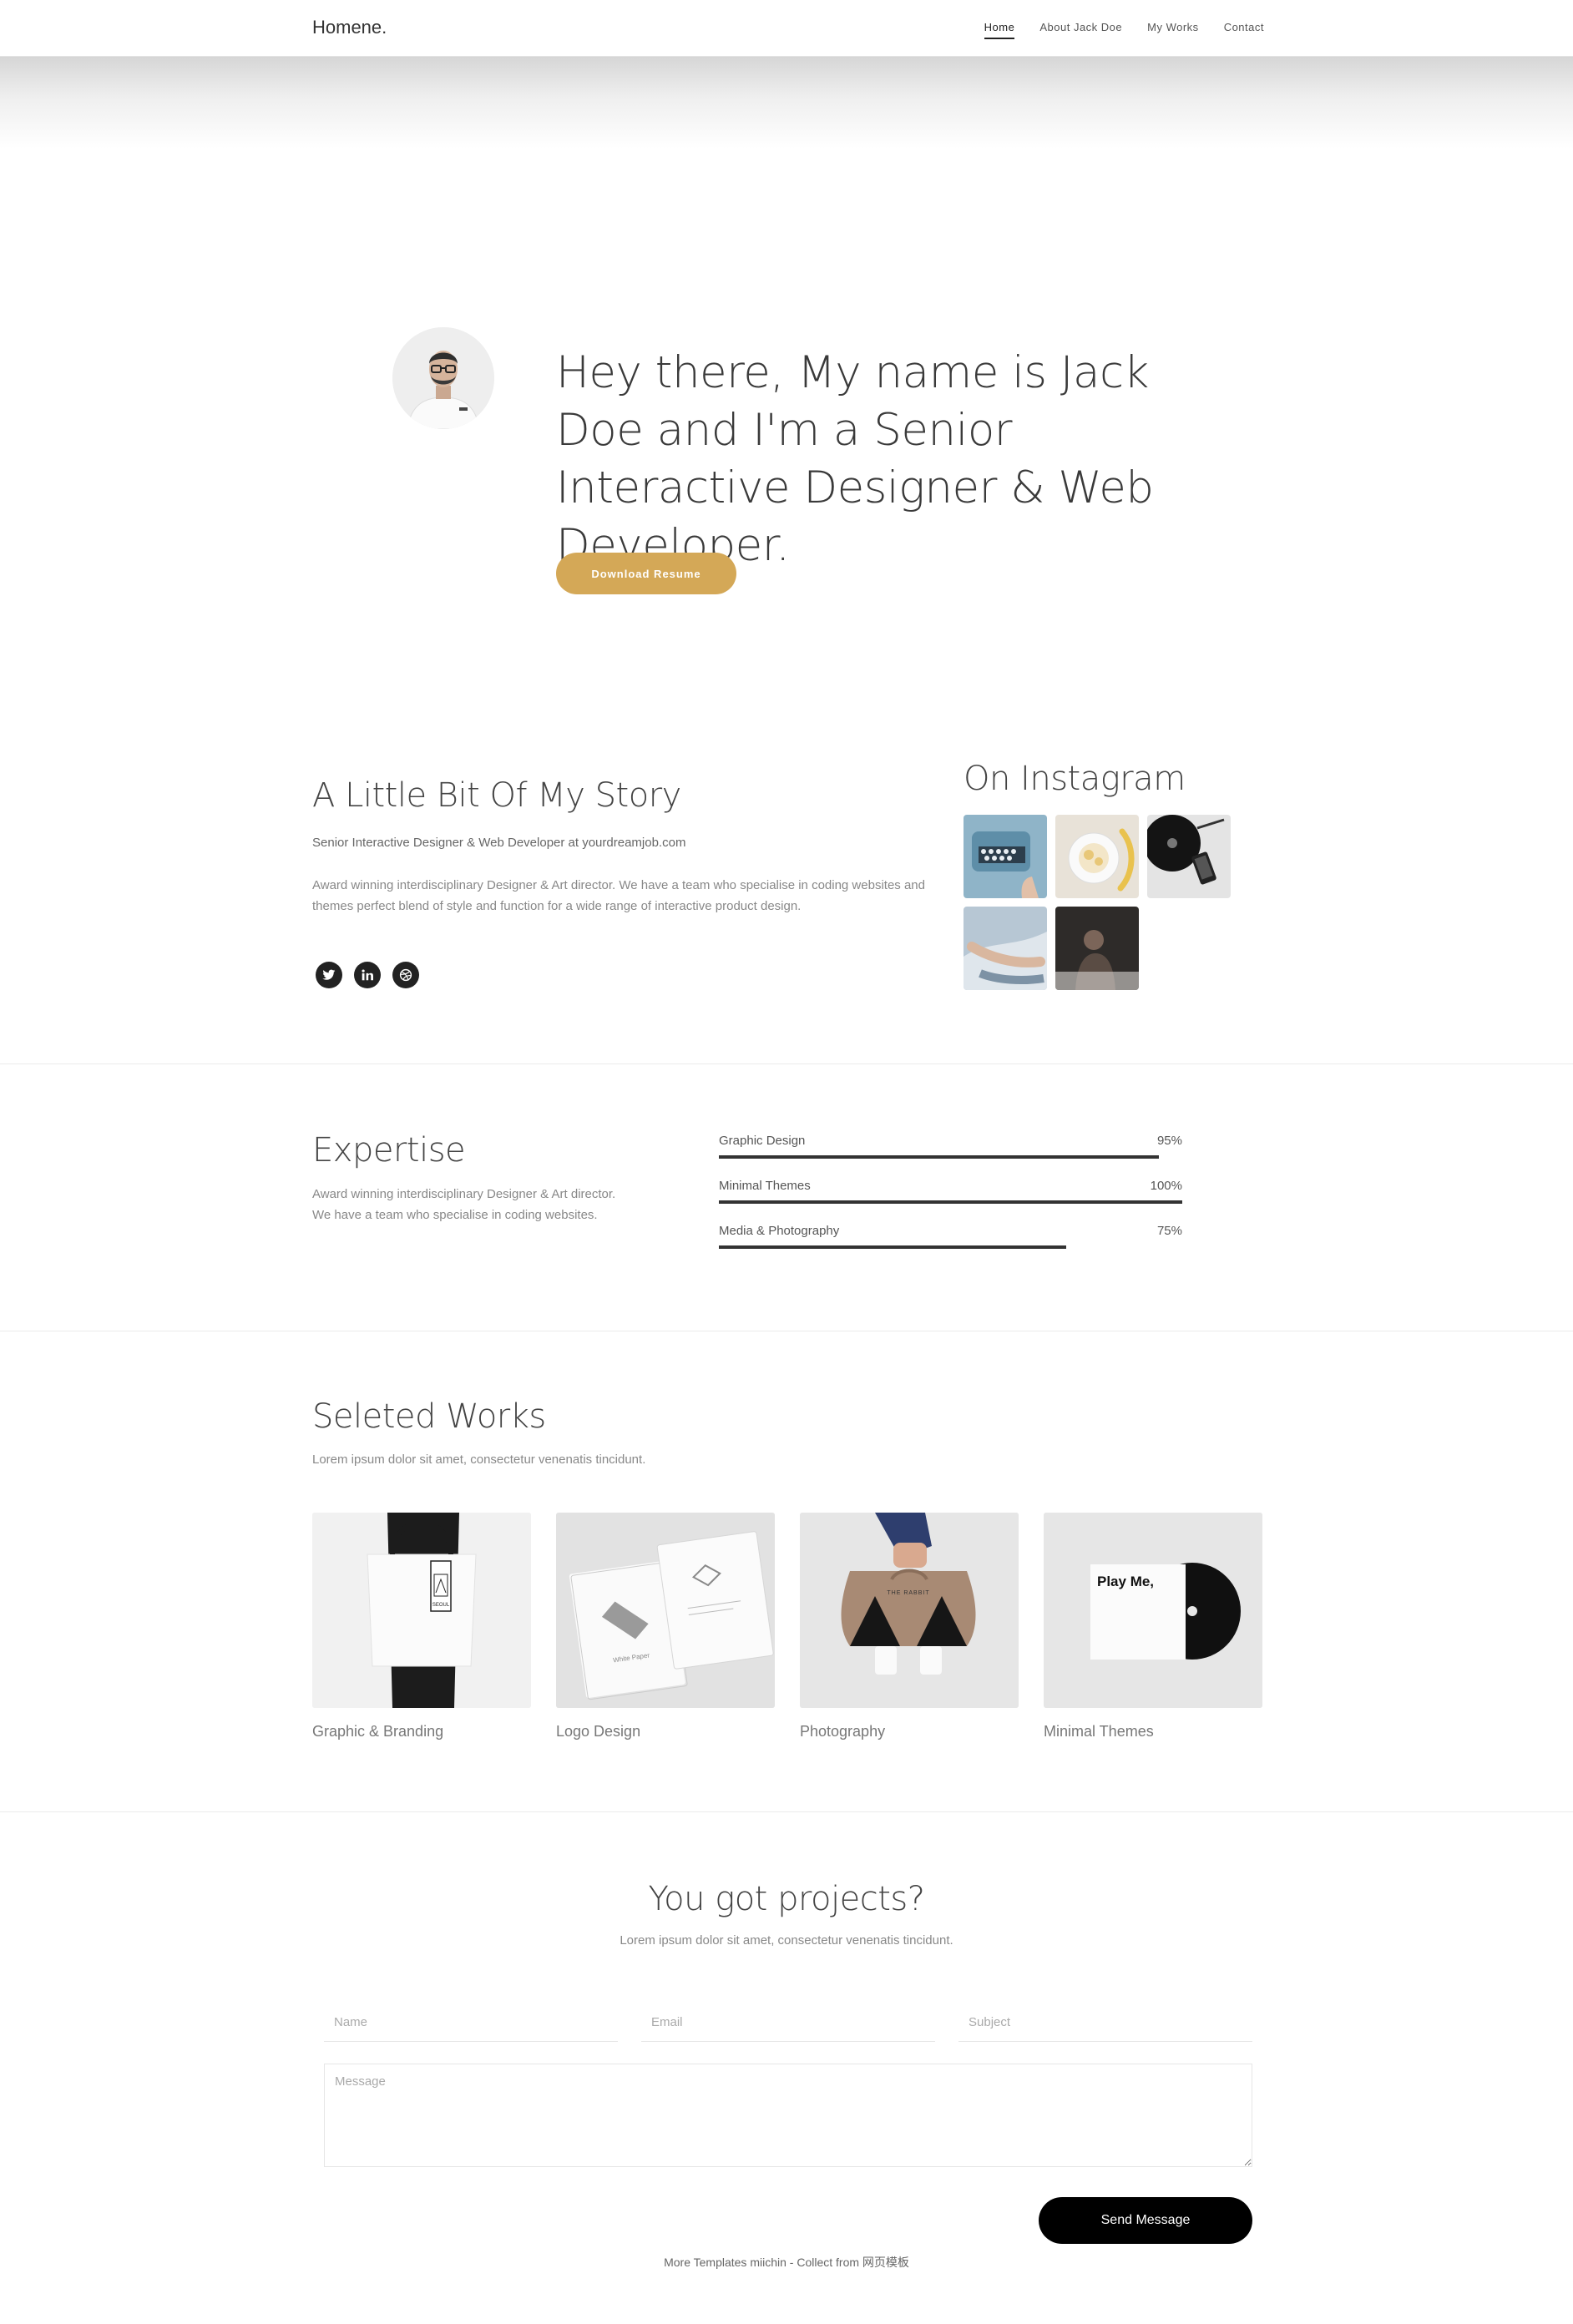  What do you see at coordinates (1173, 30) in the screenshot?
I see `nav-item-works: My Works` at bounding box center [1173, 30].